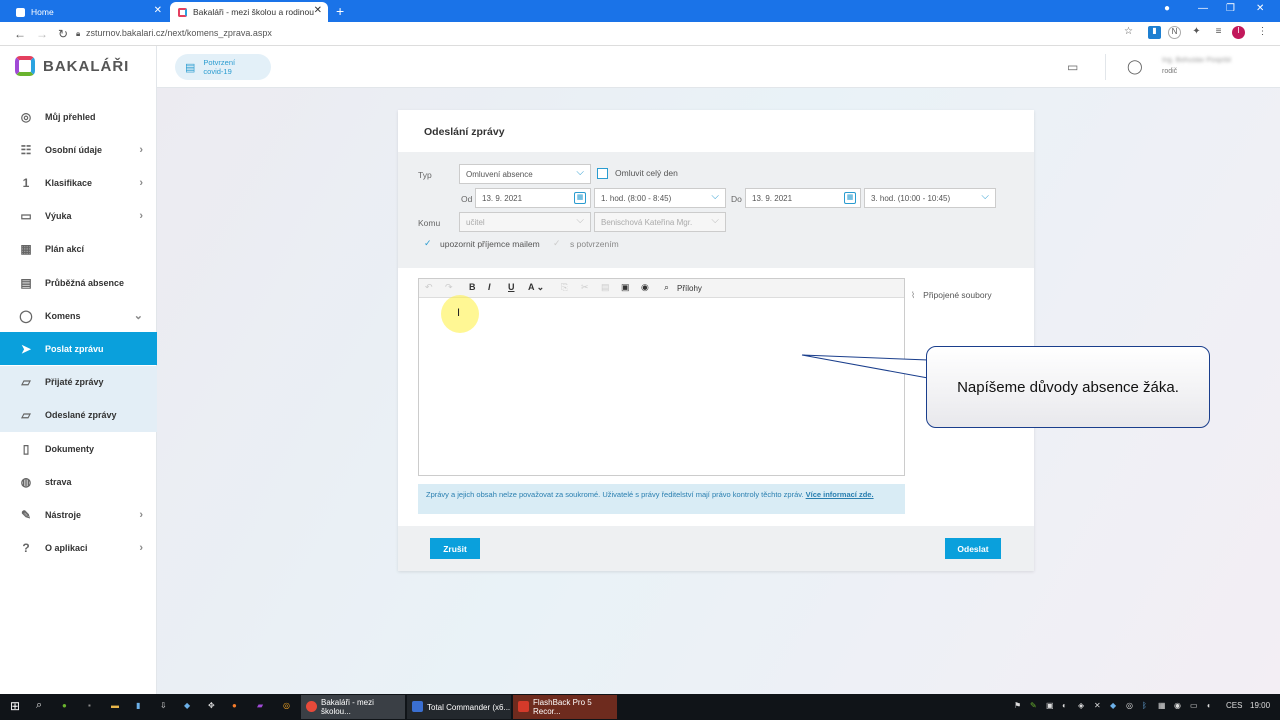 The width and height of the screenshot is (1280, 720). I want to click on close-window-icon: ✕, so click(1260, 8).